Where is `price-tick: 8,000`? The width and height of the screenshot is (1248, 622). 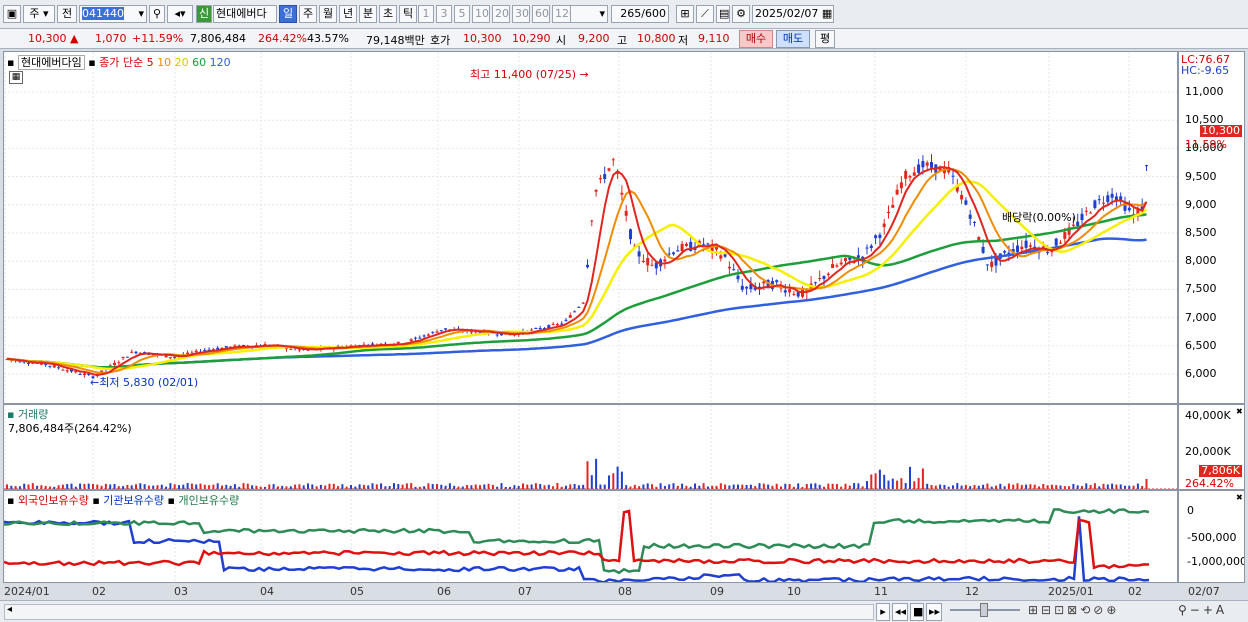
price-tick: 8,000 is located at coordinates (1201, 261).